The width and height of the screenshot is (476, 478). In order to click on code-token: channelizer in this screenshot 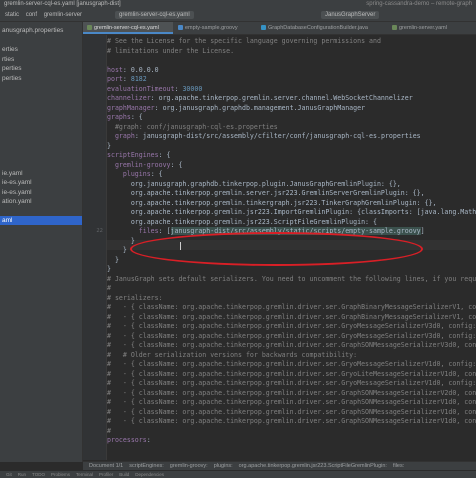, I will do `click(129, 98)`.